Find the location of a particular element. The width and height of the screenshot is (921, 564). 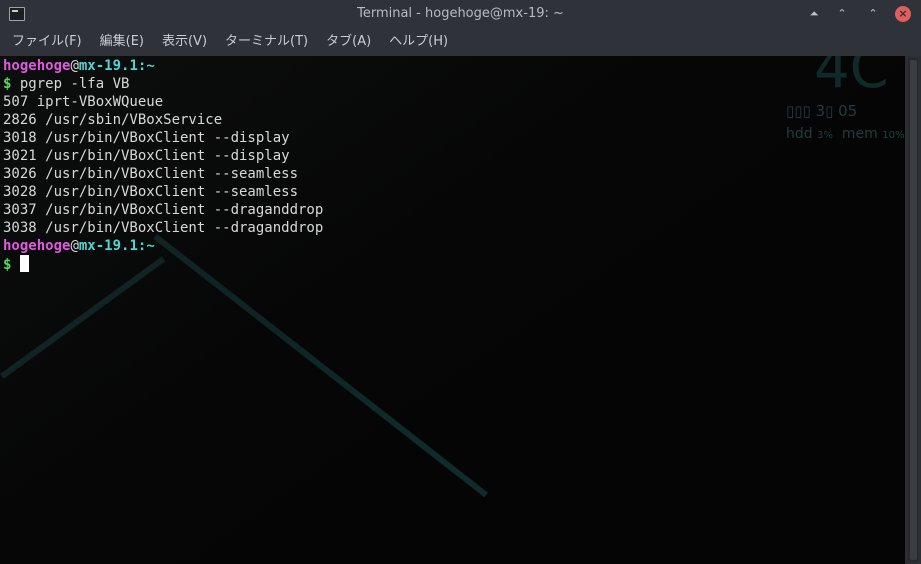

shade-button: ⏶ is located at coordinates (814, 14).